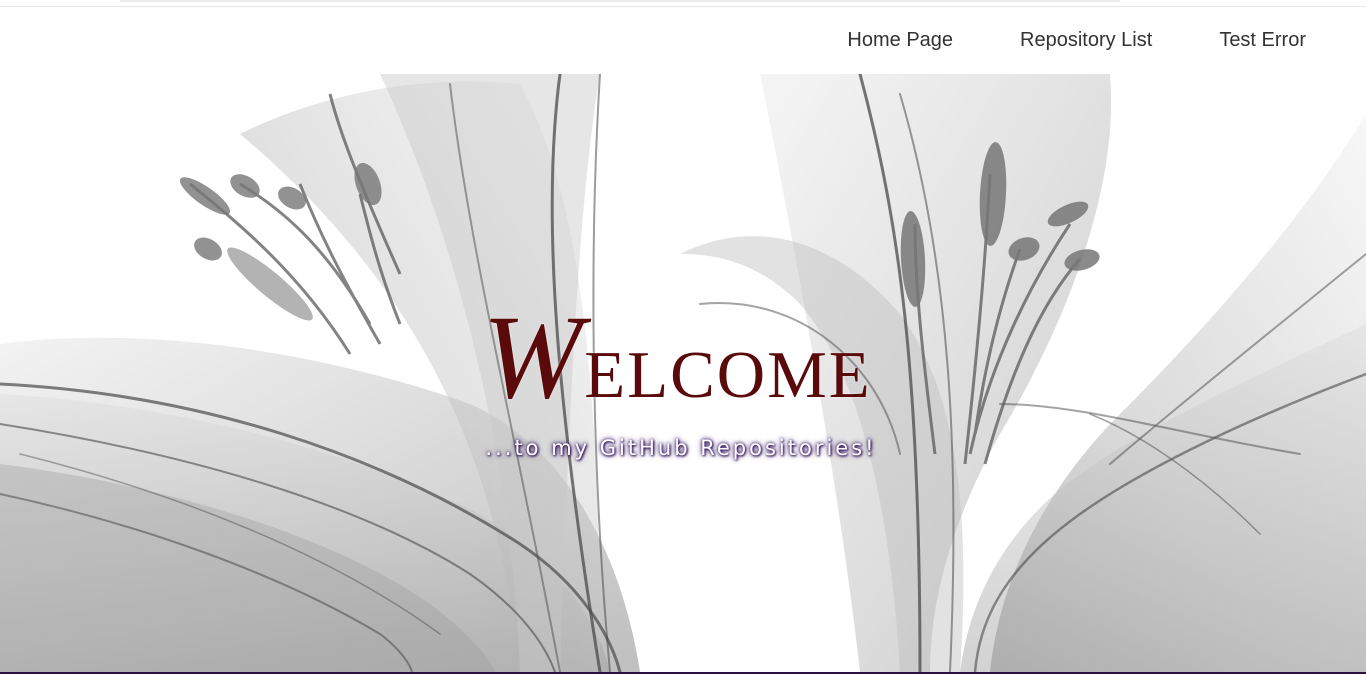 The image size is (1366, 674). What do you see at coordinates (533, 356) in the screenshot?
I see `hero-title-first-letter: W` at bounding box center [533, 356].